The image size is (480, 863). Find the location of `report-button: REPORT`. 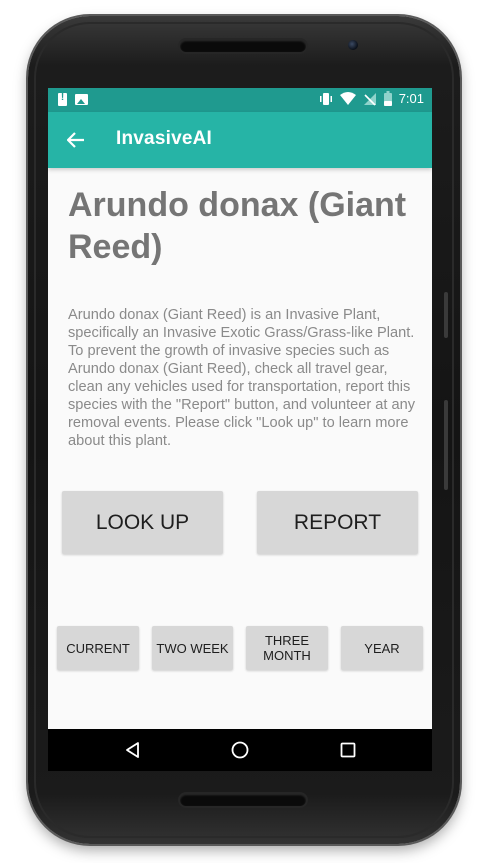

report-button: REPORT is located at coordinates (337, 522).